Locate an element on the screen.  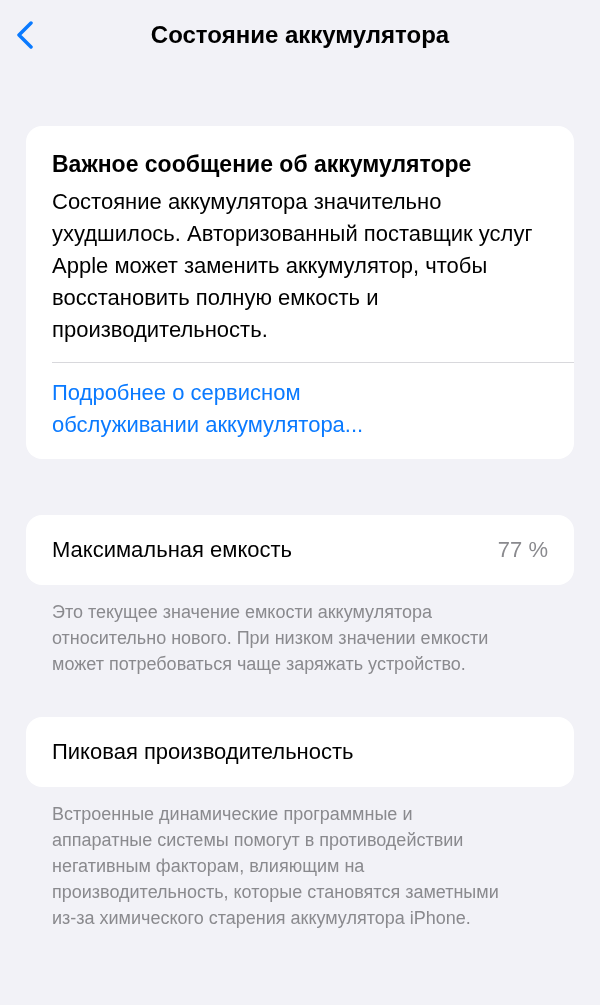
message-text: Состояние аккумулятора значительно ухудшилось. Авторизованный поставщик услуг Apple может заменить аккумулятор, чтобы восстановить полную емкость и производительность. is located at coordinates (293, 266).